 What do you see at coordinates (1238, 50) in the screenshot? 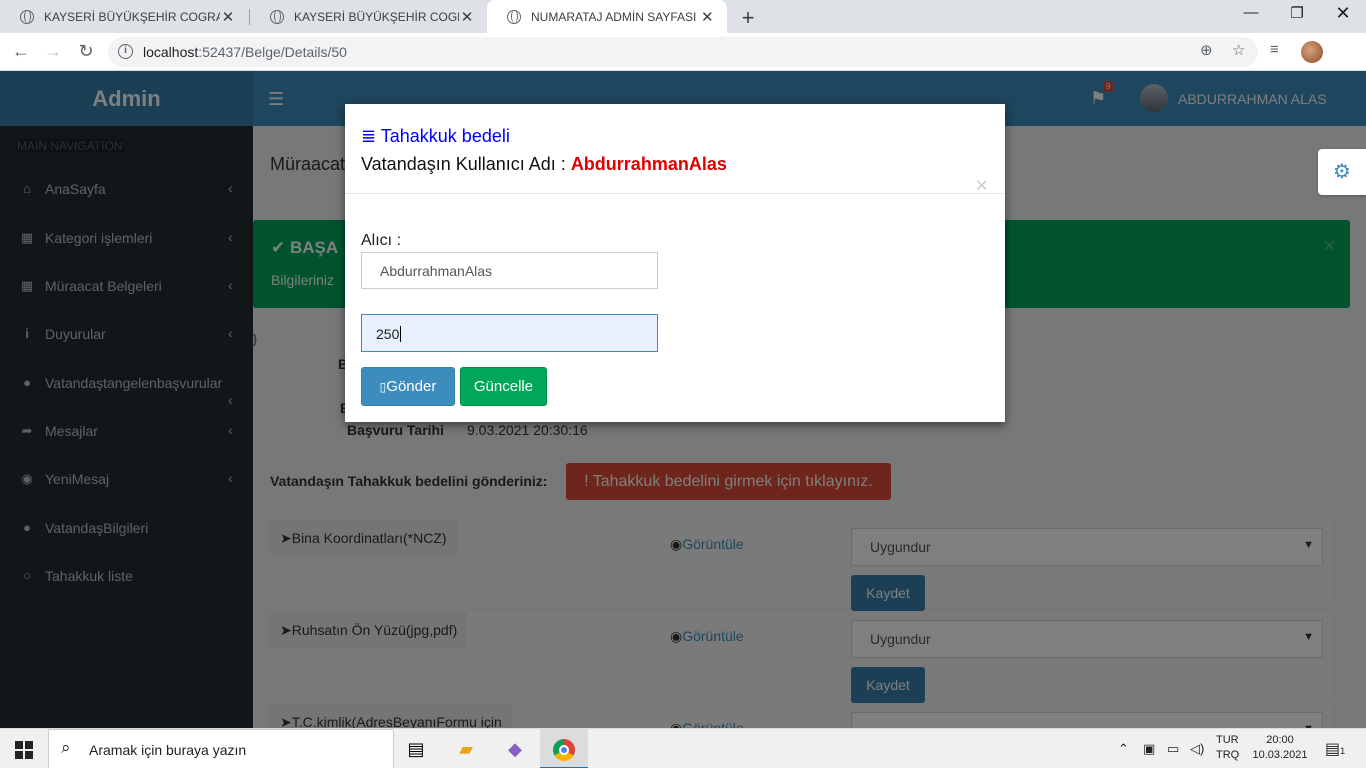
I see `star-icon: ☆` at bounding box center [1238, 50].